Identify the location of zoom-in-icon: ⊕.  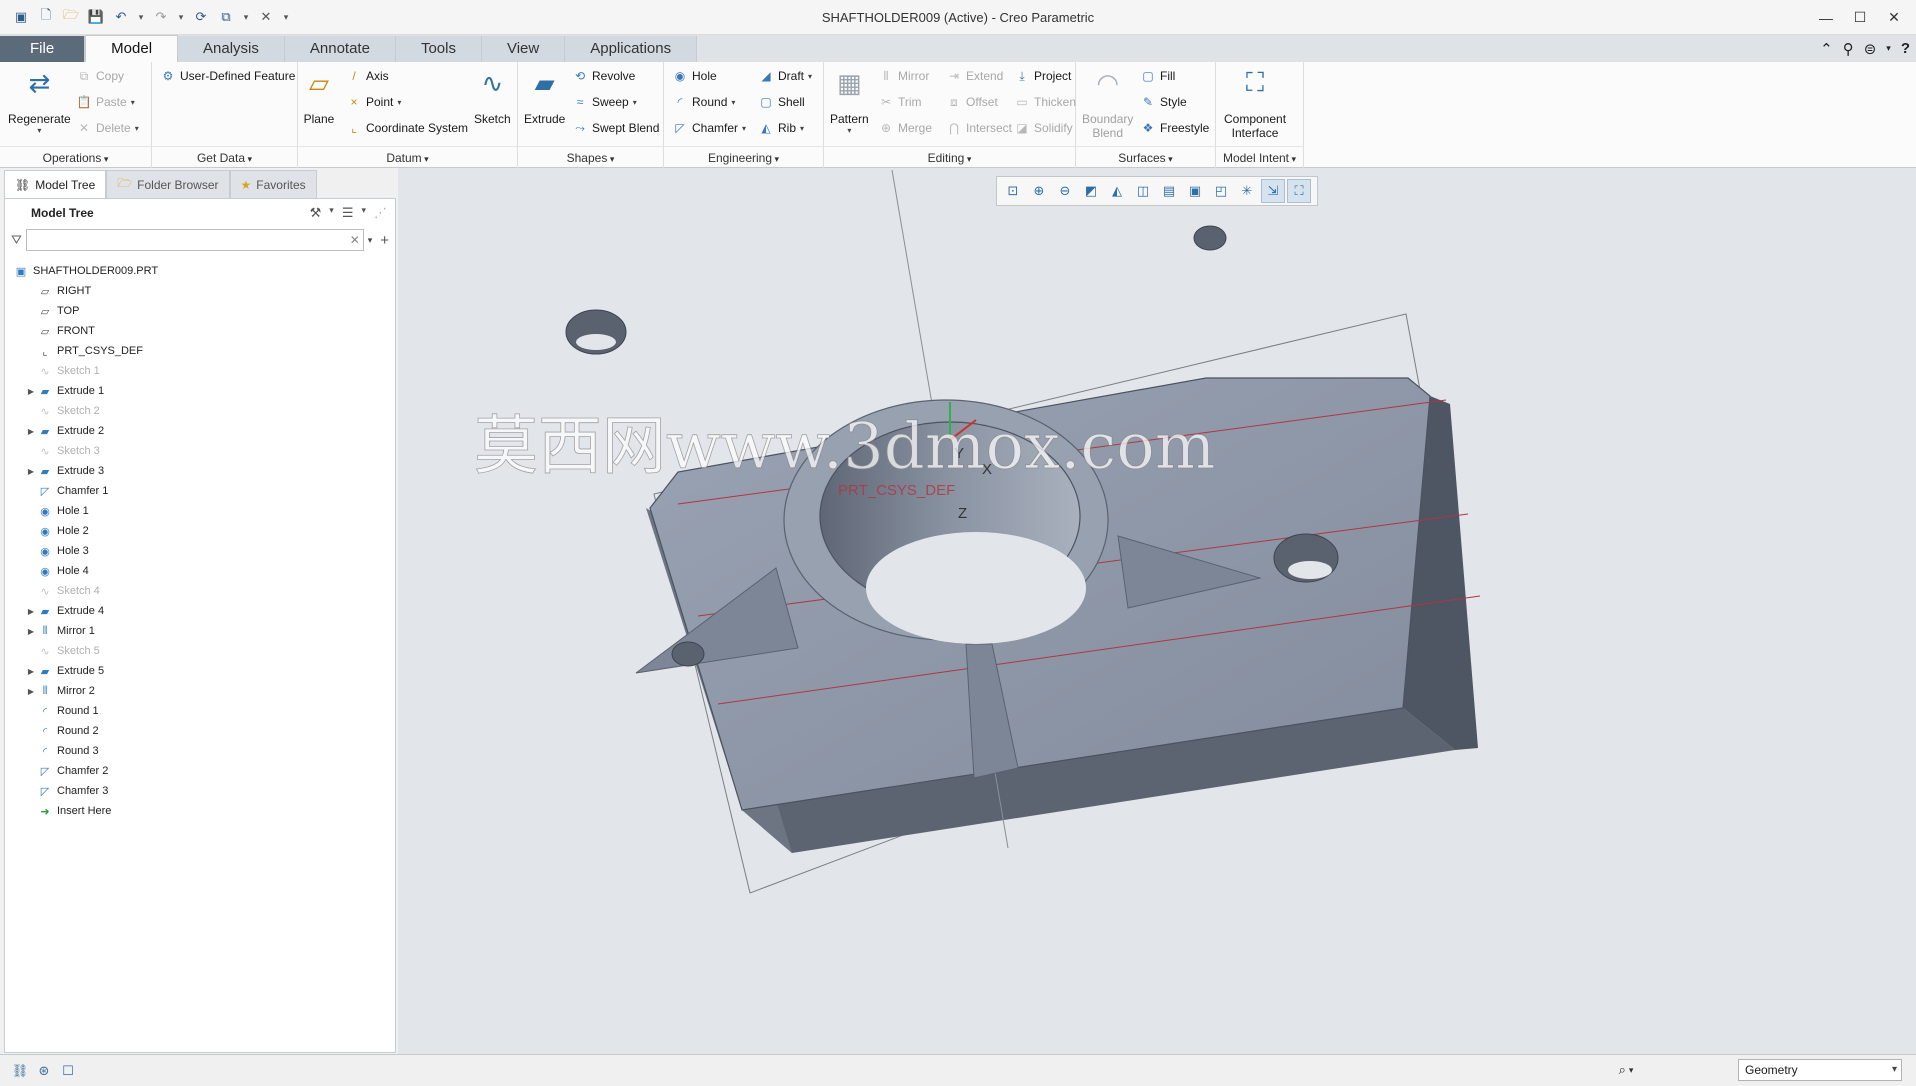
(1039, 191).